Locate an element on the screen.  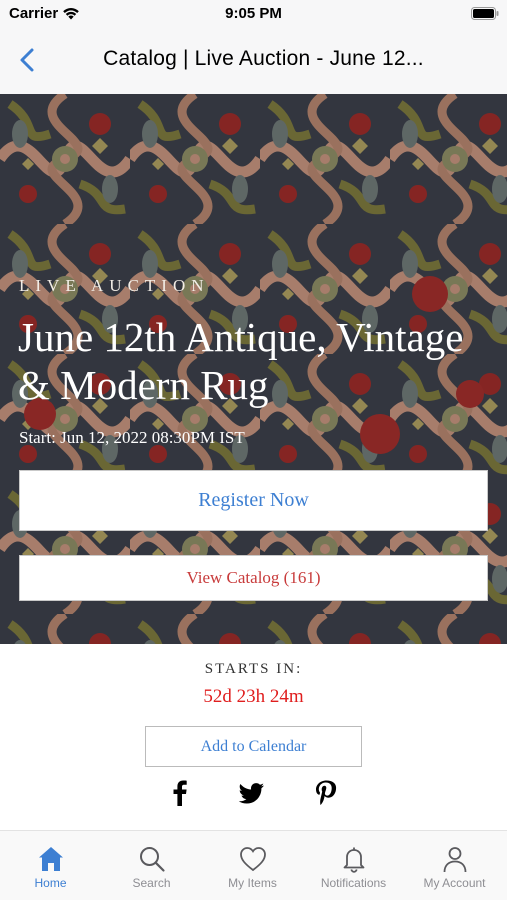
tab-label-my-account: My Account is located at coordinates (454, 883).